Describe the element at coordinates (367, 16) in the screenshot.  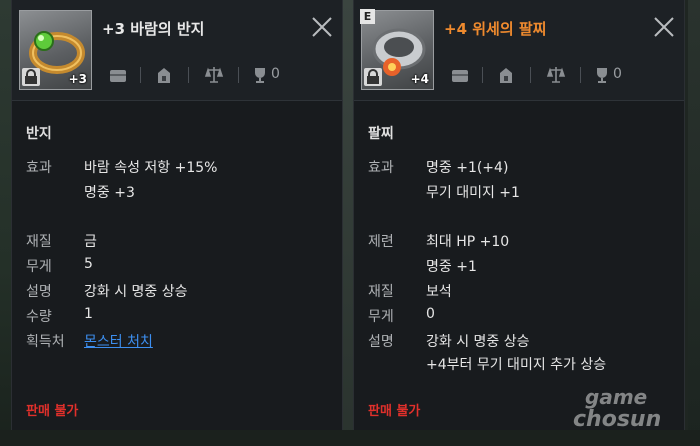
I see `grade-badge: E` at that location.